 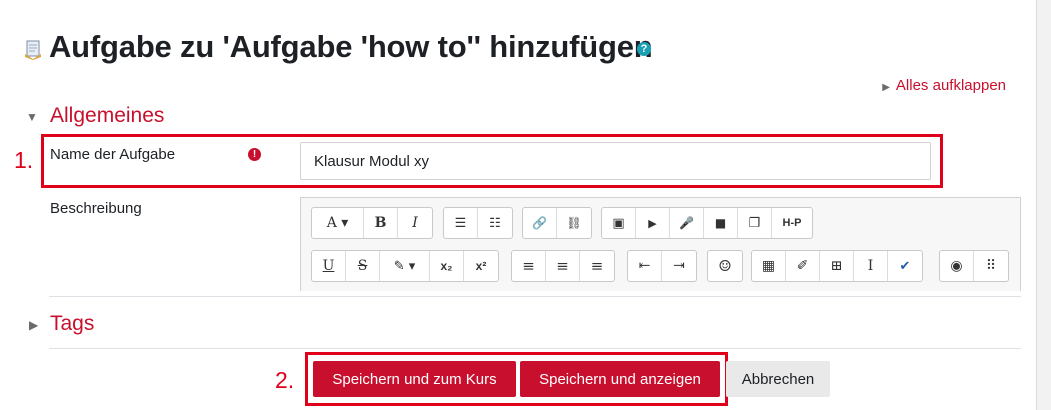 I want to click on section-title-tags: Tags, so click(x=72, y=324).